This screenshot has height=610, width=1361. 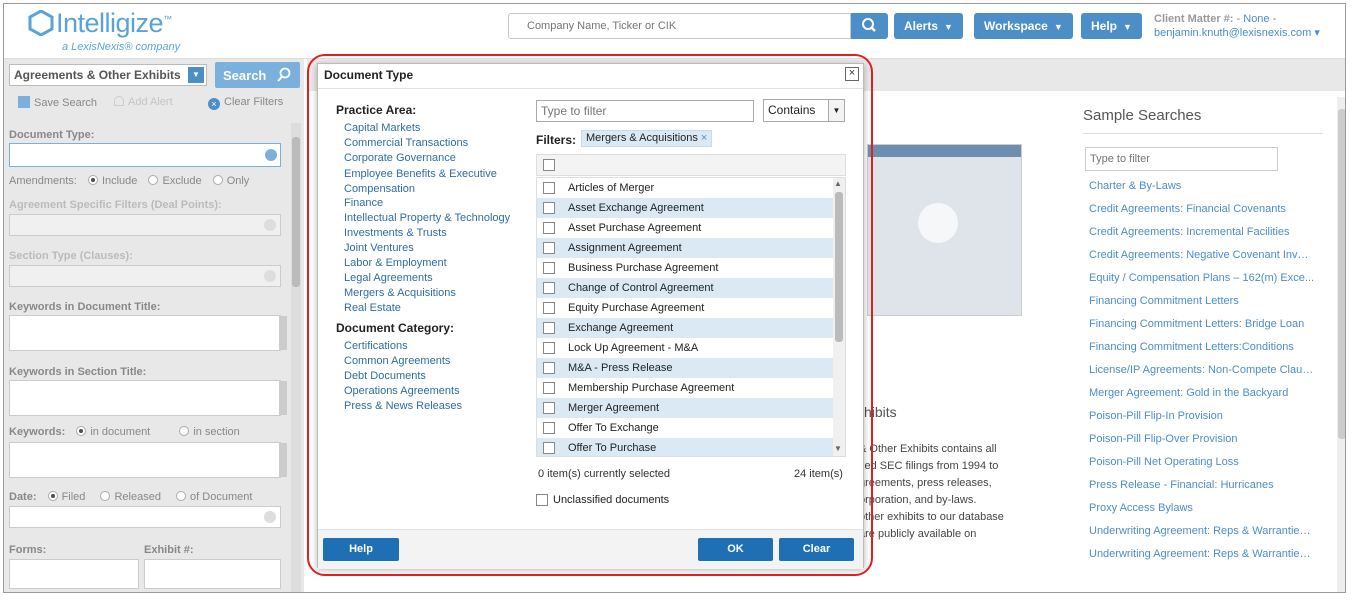 I want to click on list-item: Asset Exchange Agreement, so click(x=685, y=208).